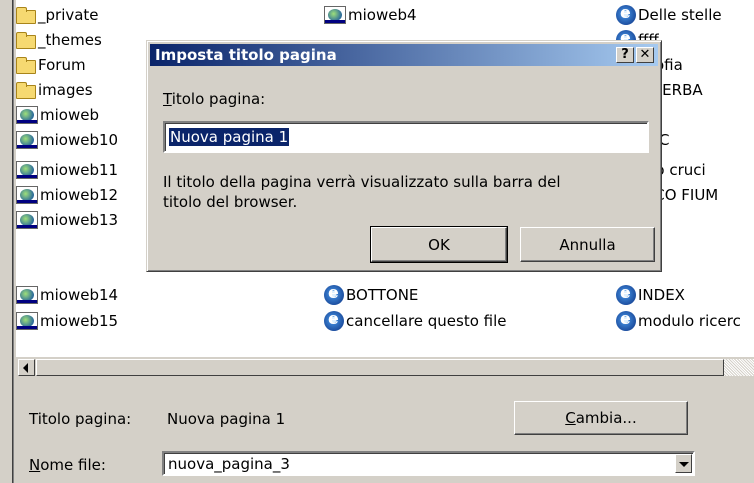 Image resolution: width=754 pixels, height=483 pixels. I want to click on title-value: Nuova pagina 1, so click(226, 419).